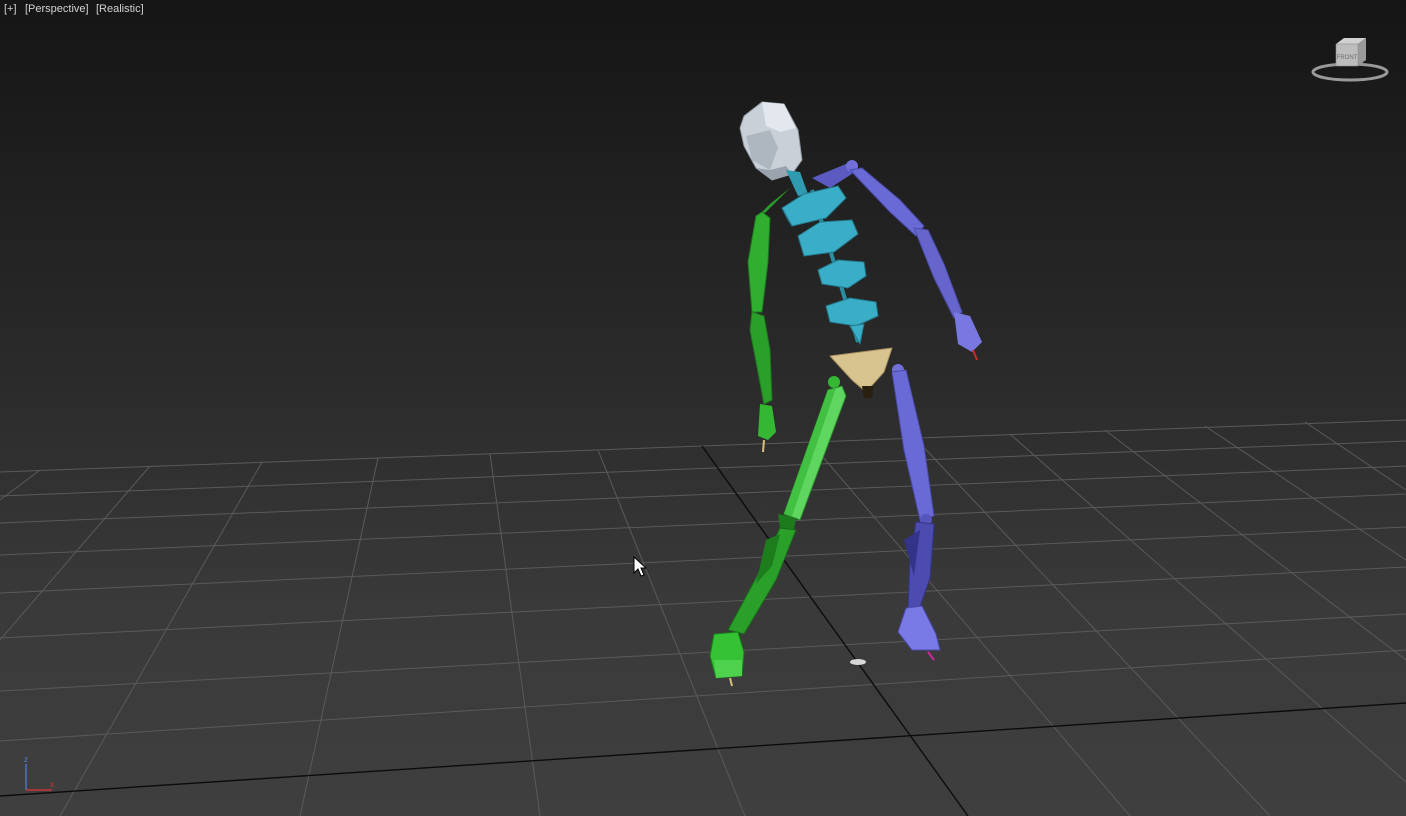 The image size is (1406, 816). I want to click on skull-head, so click(771, 141).